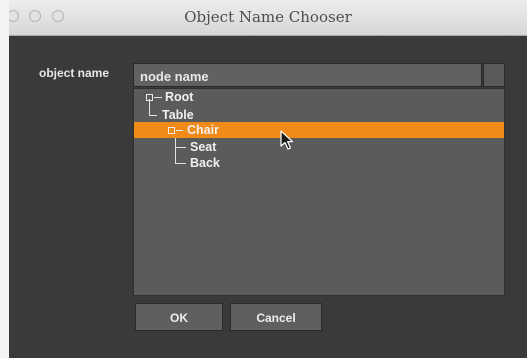 The image size is (527, 358). I want to click on title-bar: Object Name Chooser, so click(268, 18).